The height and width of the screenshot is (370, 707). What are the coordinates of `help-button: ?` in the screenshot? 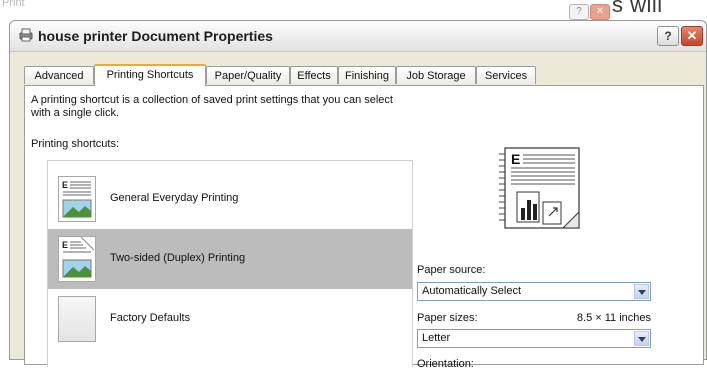 It's located at (668, 36).